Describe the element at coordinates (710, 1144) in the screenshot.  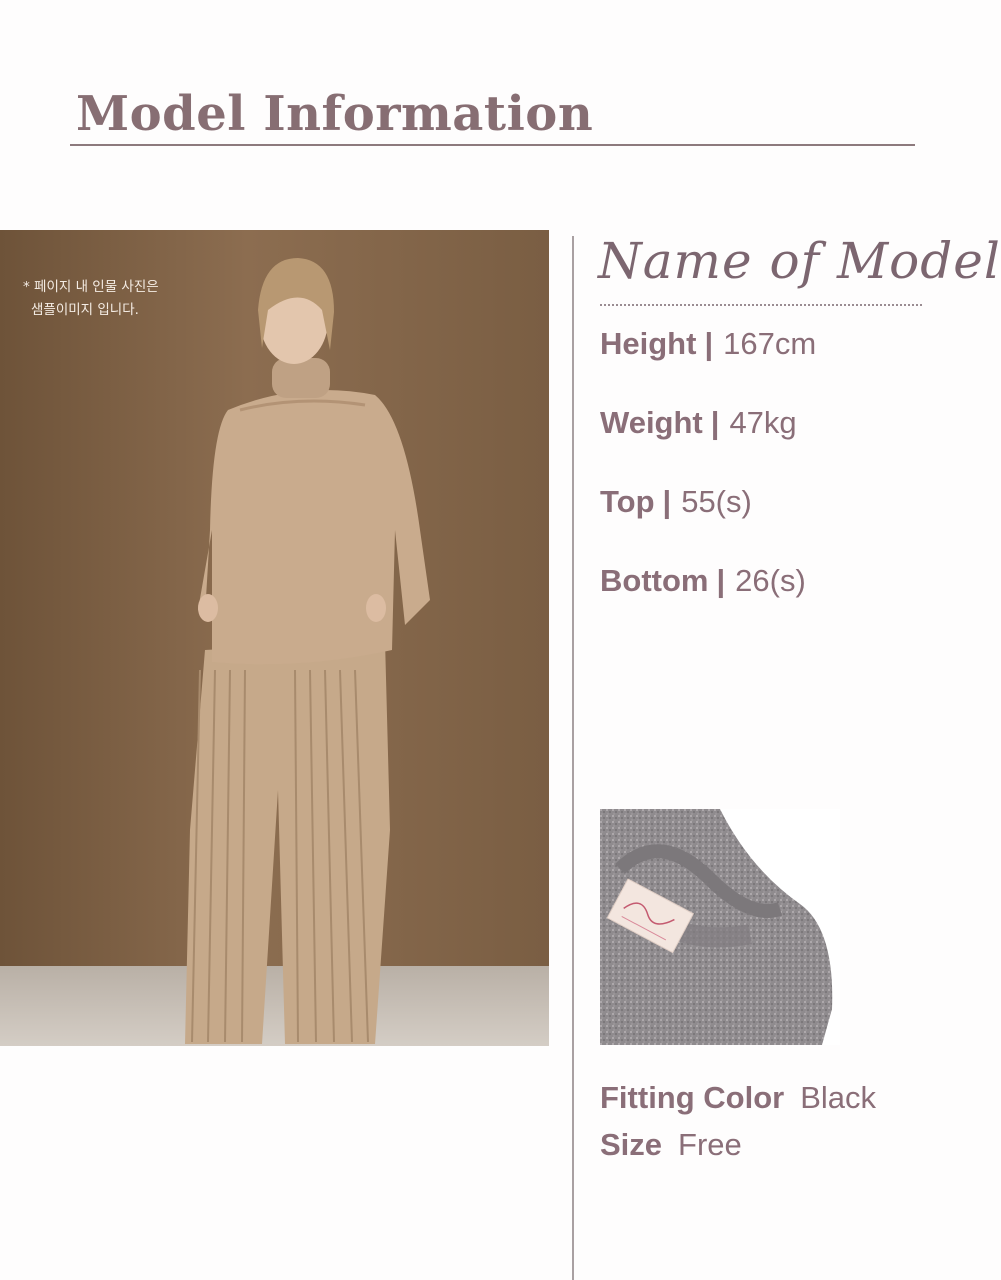
I see `fitting-size-value: Free` at that location.